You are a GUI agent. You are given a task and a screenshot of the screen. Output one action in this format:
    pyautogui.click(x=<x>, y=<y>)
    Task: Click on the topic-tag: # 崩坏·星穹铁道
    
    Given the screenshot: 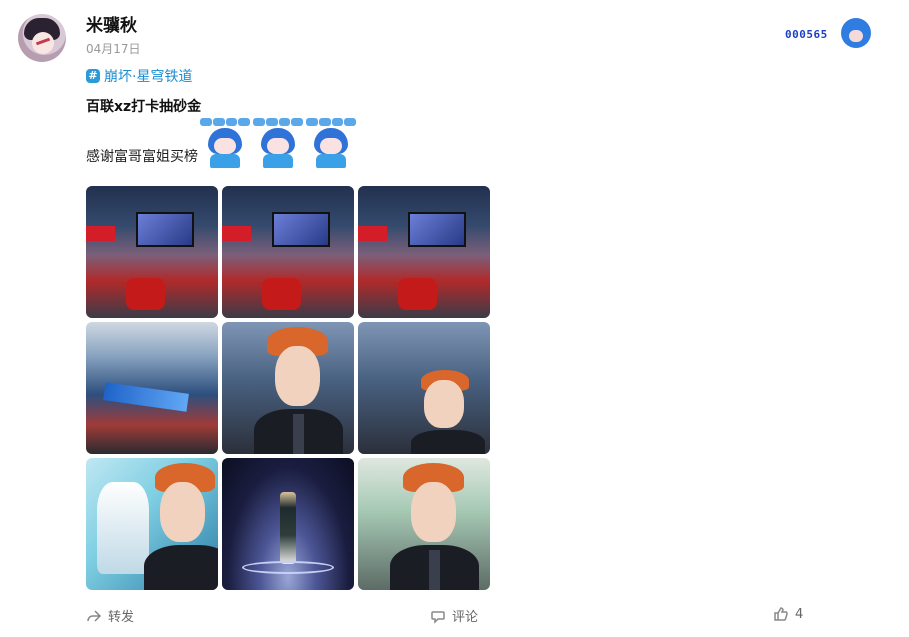 What is the action you would take?
    pyautogui.click(x=139, y=76)
    